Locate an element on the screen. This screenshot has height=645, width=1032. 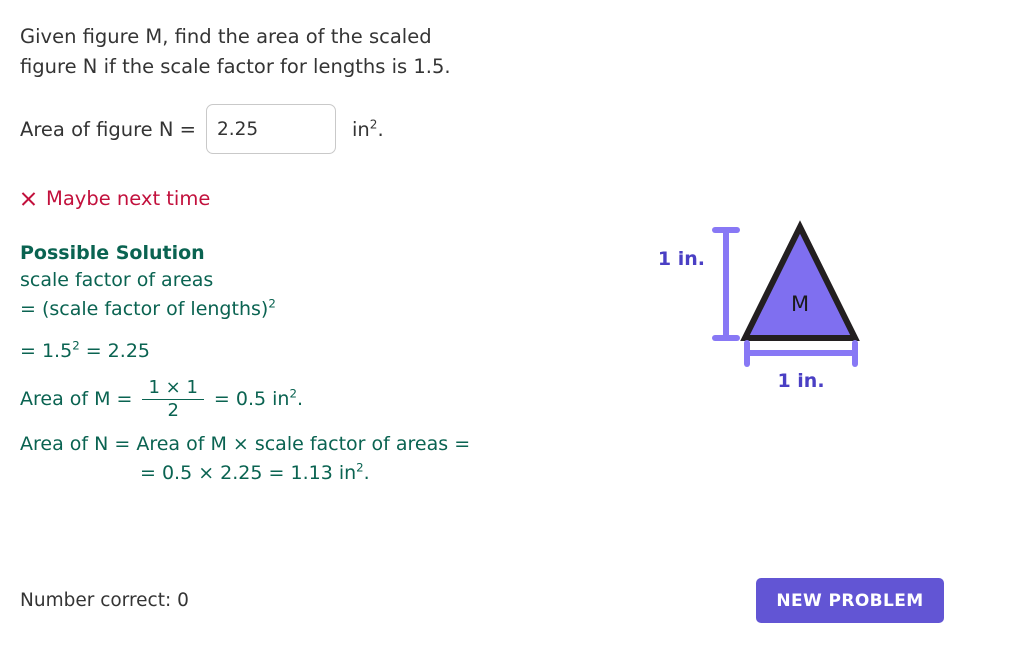
figure-diagram: 1 in. M 1 in. is located at coordinates (795, 305).